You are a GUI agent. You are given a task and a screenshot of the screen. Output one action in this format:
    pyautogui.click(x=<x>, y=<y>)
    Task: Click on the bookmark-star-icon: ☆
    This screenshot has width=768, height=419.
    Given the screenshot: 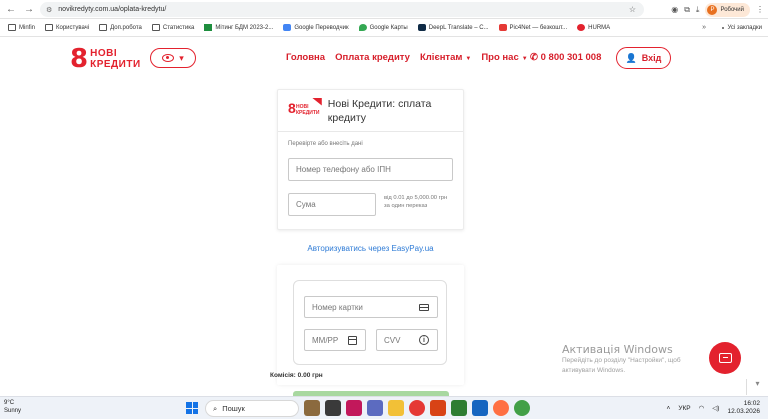 What is the action you would take?
    pyautogui.click(x=632, y=9)
    